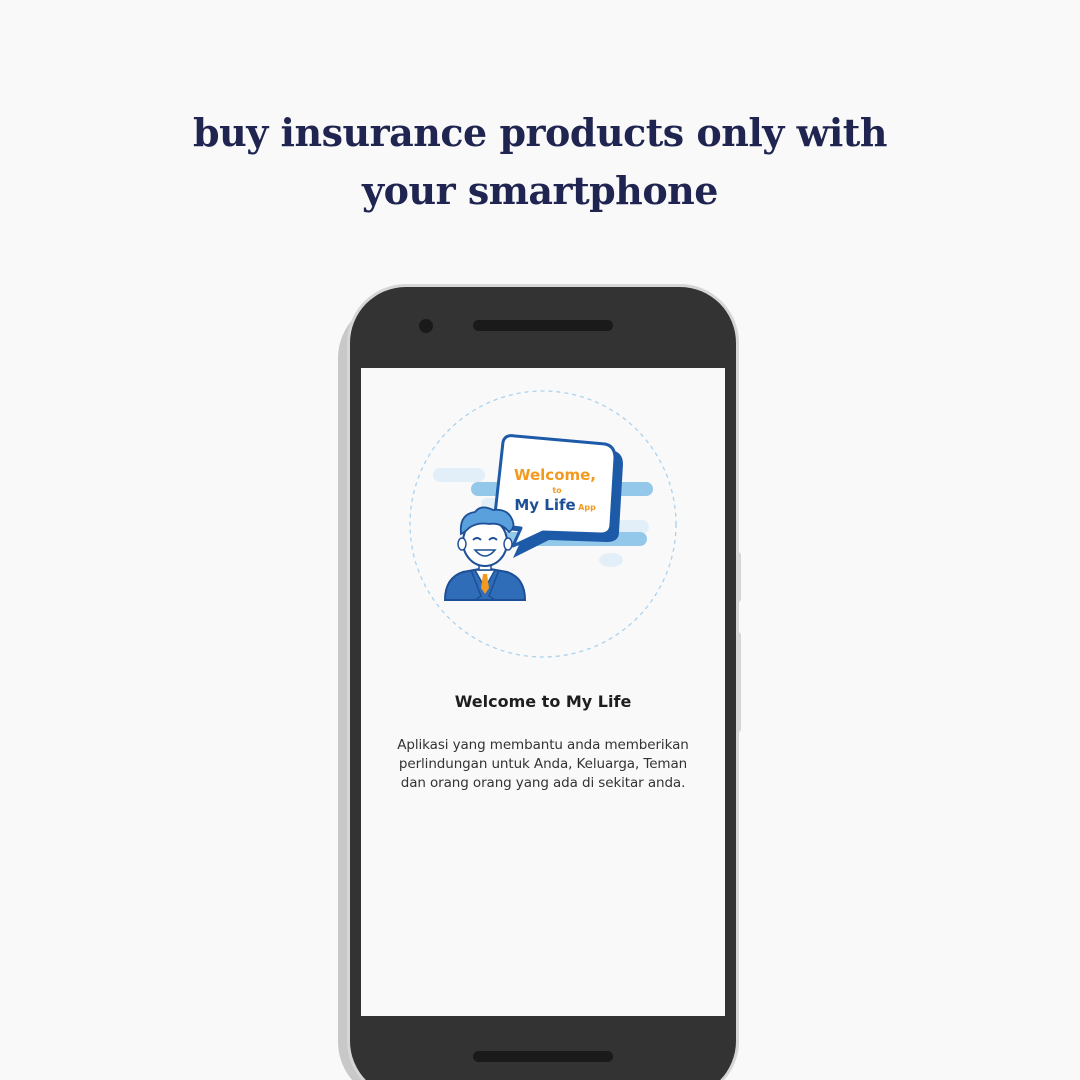  Describe the element at coordinates (540, 190) in the screenshot. I see `headline-line-2: your smartphone` at that location.